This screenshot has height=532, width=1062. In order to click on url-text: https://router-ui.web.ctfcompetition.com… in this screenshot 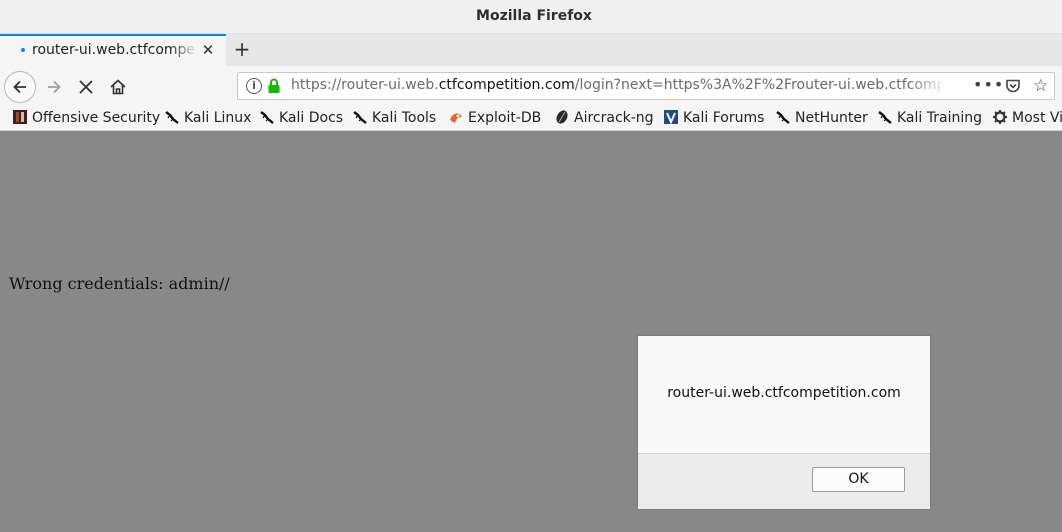, I will do `click(616, 85)`.